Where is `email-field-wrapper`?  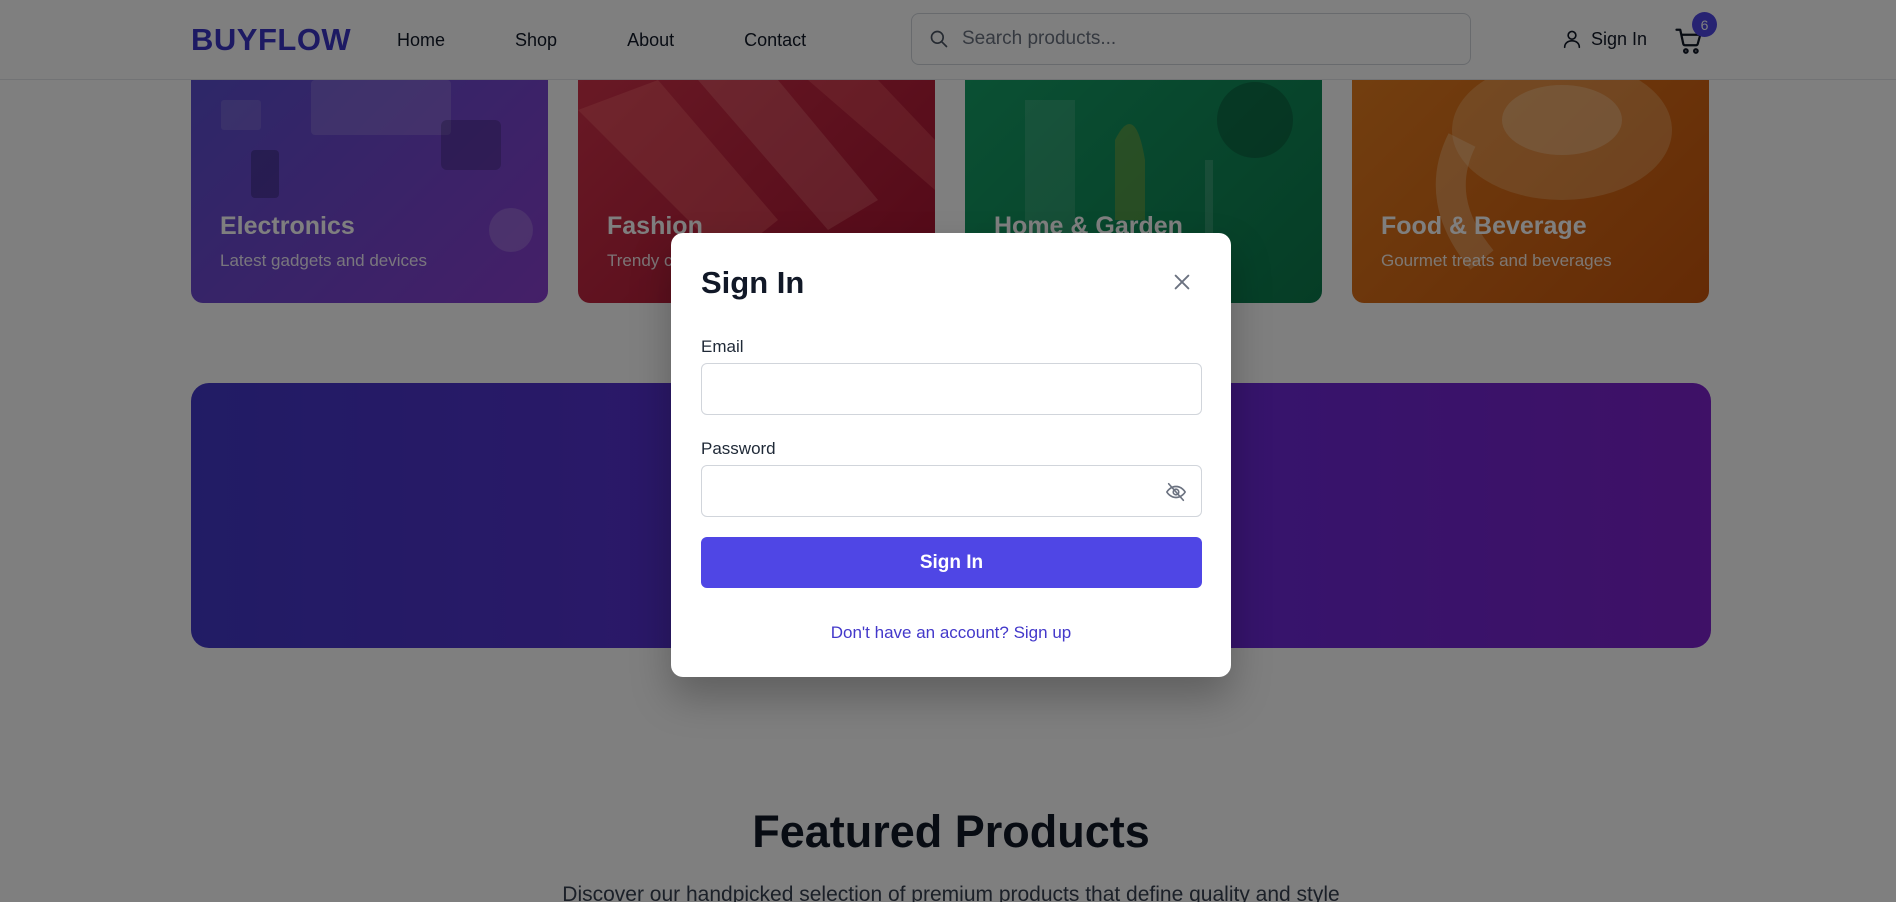
email-field-wrapper is located at coordinates (951, 389).